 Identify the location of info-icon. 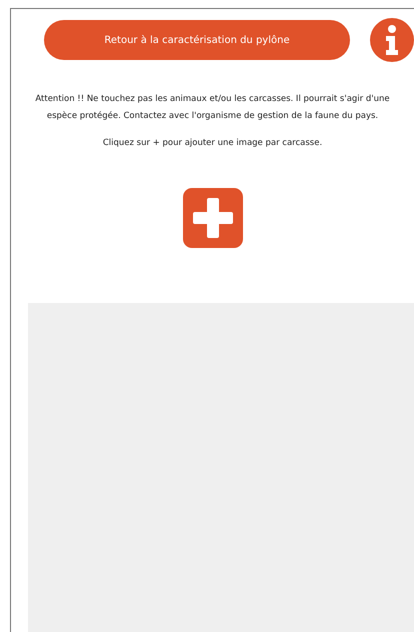
(392, 40).